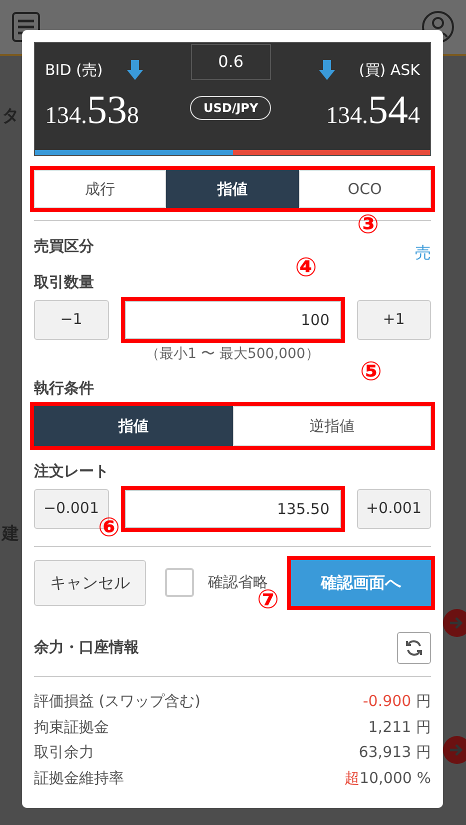 This screenshot has width=466, height=825. I want to click on ask-price: 134.544, so click(373, 110).